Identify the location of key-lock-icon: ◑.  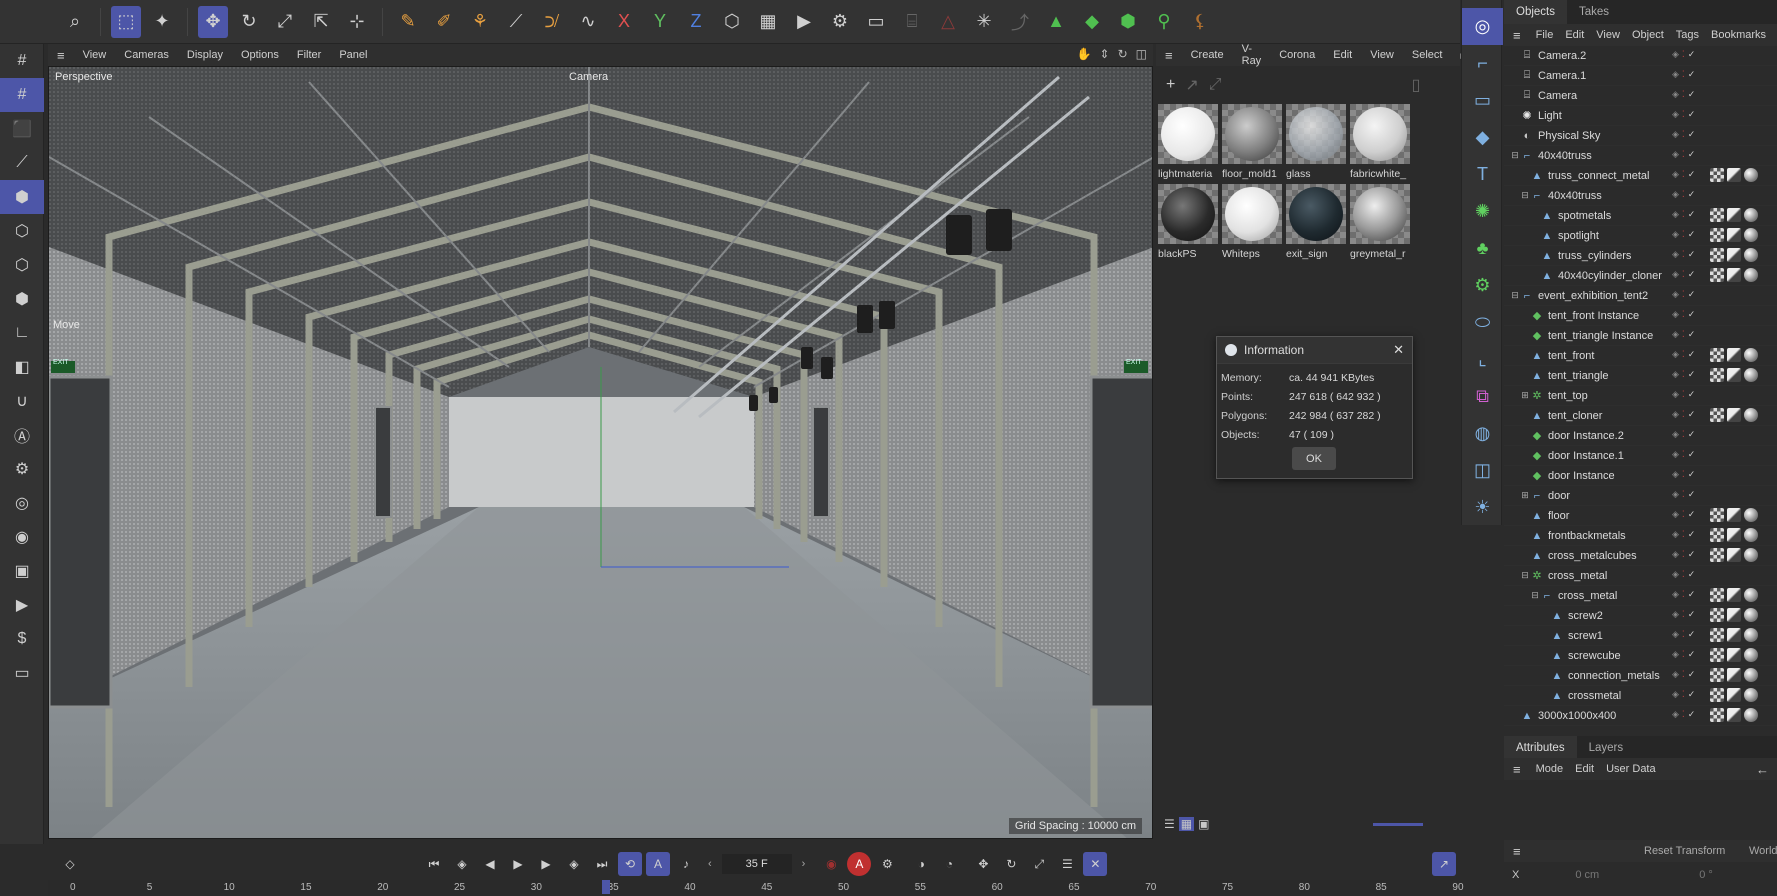
(921, 864).